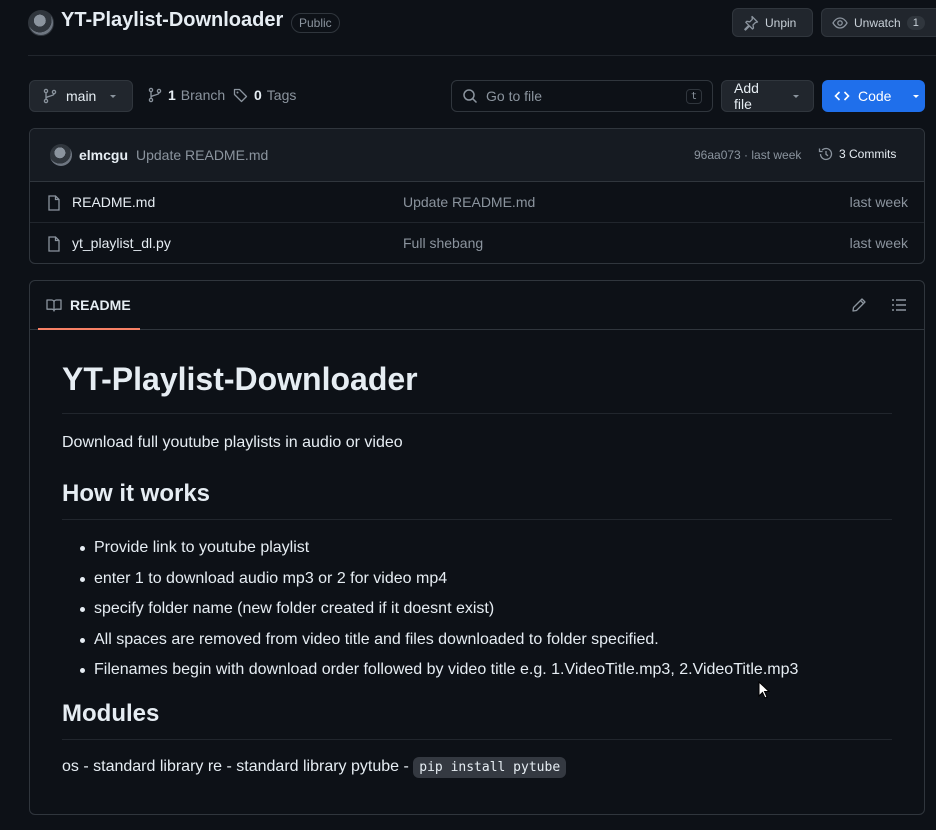 Image resolution: width=936 pixels, height=830 pixels. I want to click on repo-name: YT-Playlist-Downloader, so click(172, 20).